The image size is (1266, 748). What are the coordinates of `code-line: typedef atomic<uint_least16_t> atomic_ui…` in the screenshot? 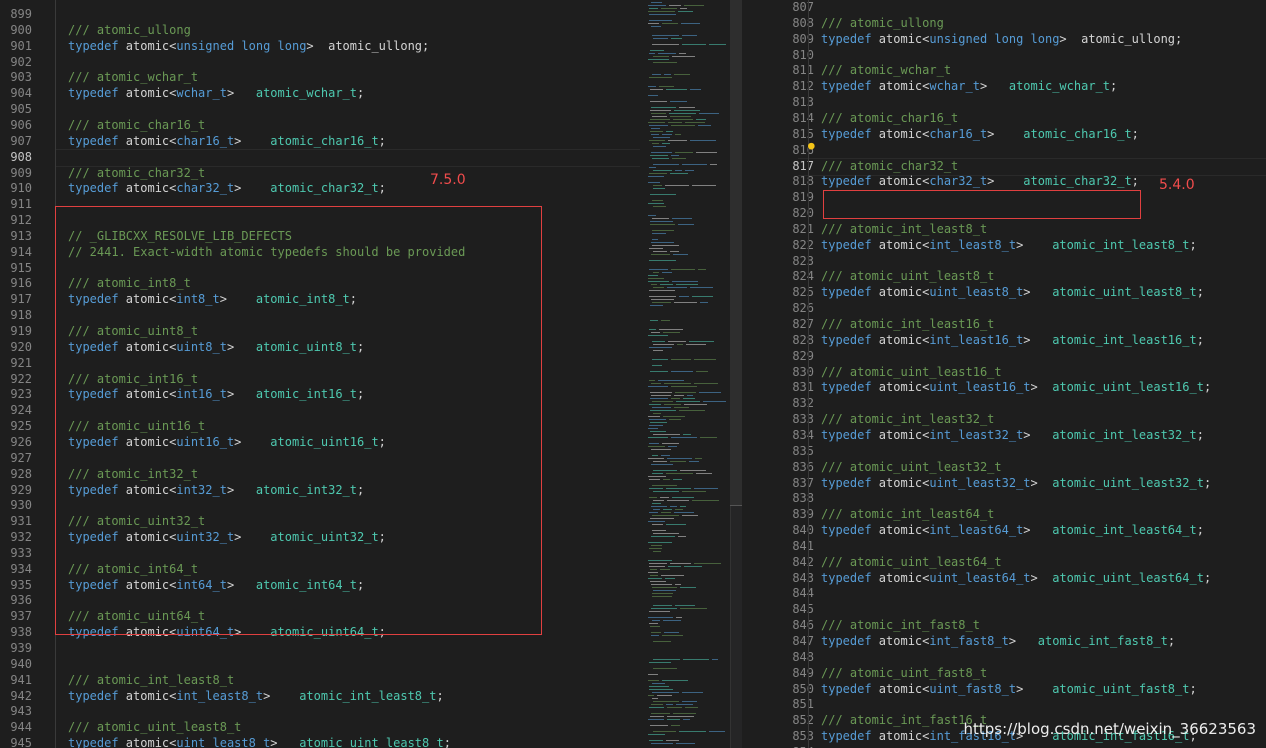 It's located at (1016, 387).